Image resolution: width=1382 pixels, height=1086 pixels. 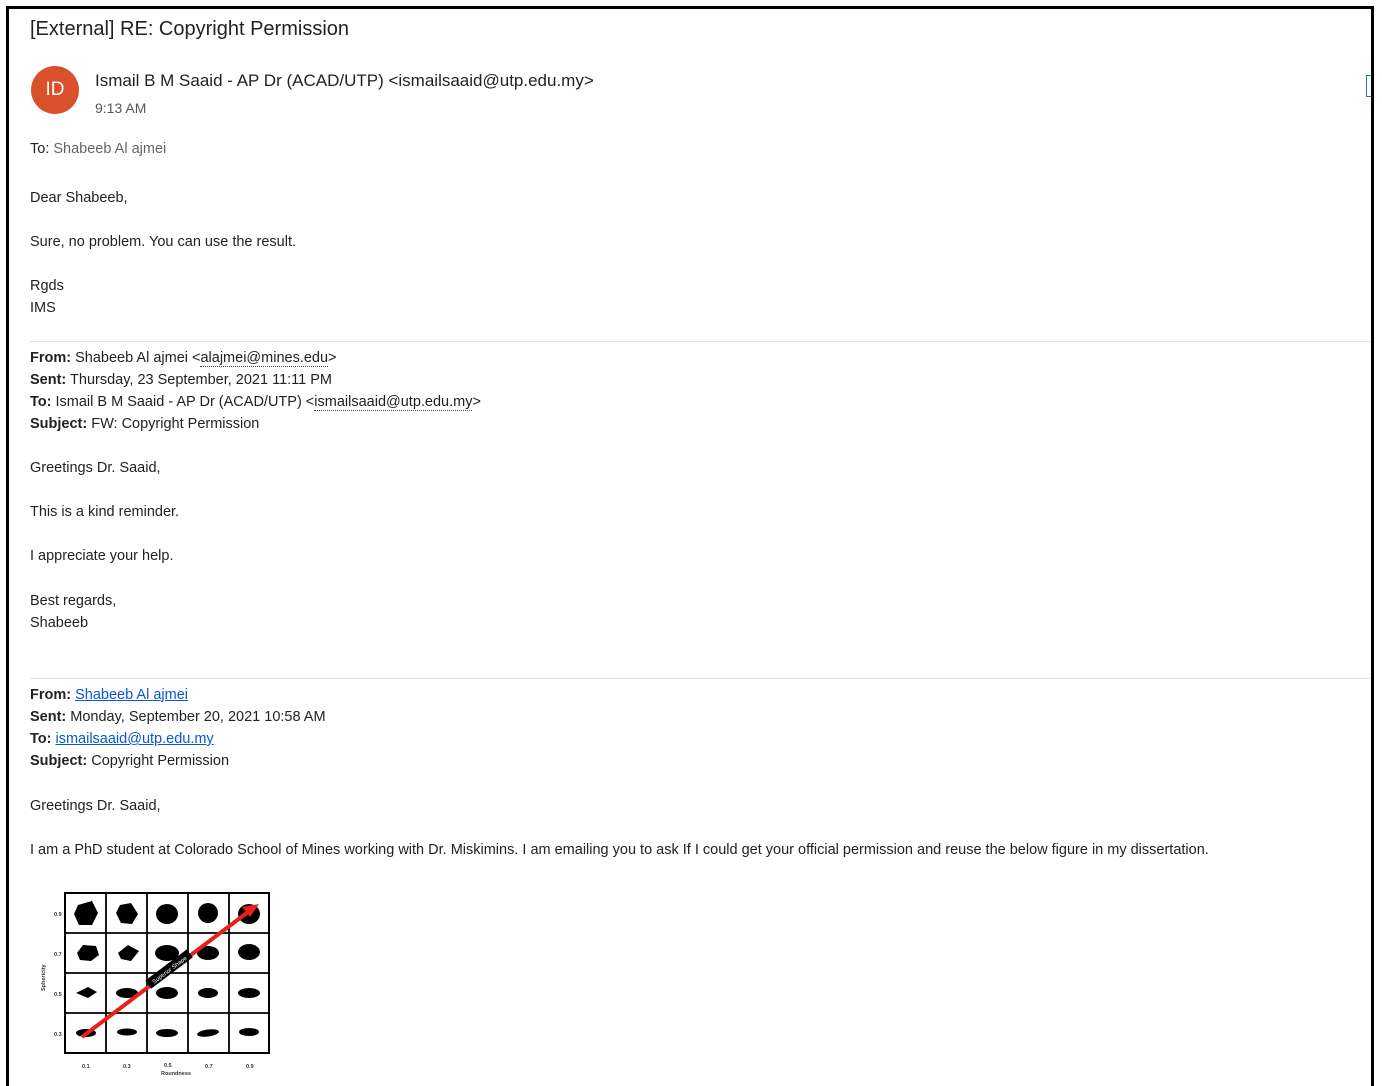 What do you see at coordinates (393, 402) in the screenshot?
I see `to-email: ismailsaaid@utp.edu.my` at bounding box center [393, 402].